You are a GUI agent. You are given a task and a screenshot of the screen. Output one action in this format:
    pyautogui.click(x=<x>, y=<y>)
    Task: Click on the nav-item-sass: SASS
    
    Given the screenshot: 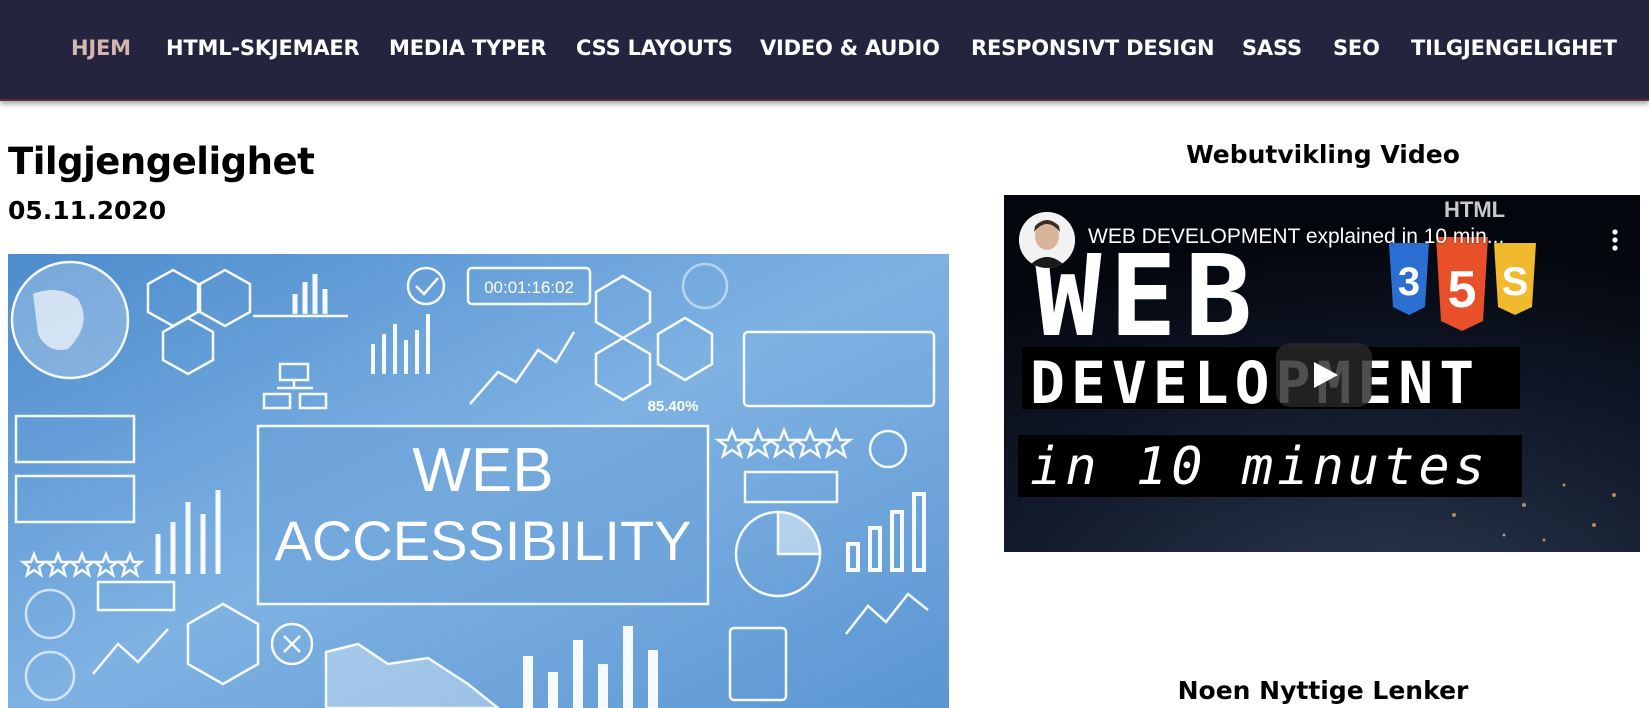 What is the action you would take?
    pyautogui.click(x=1272, y=48)
    